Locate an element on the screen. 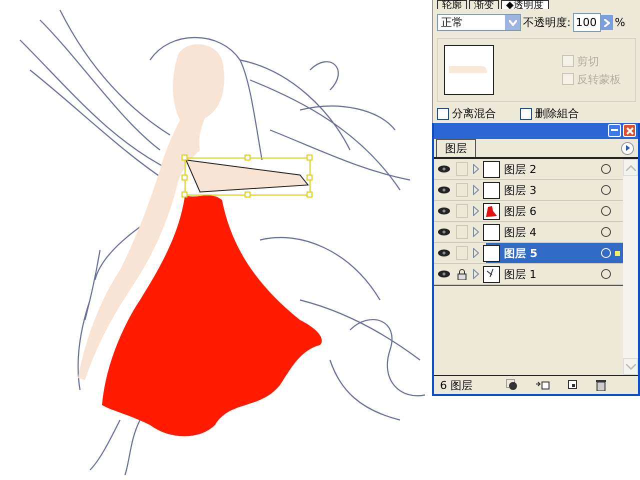  minimize-button is located at coordinates (614, 130).